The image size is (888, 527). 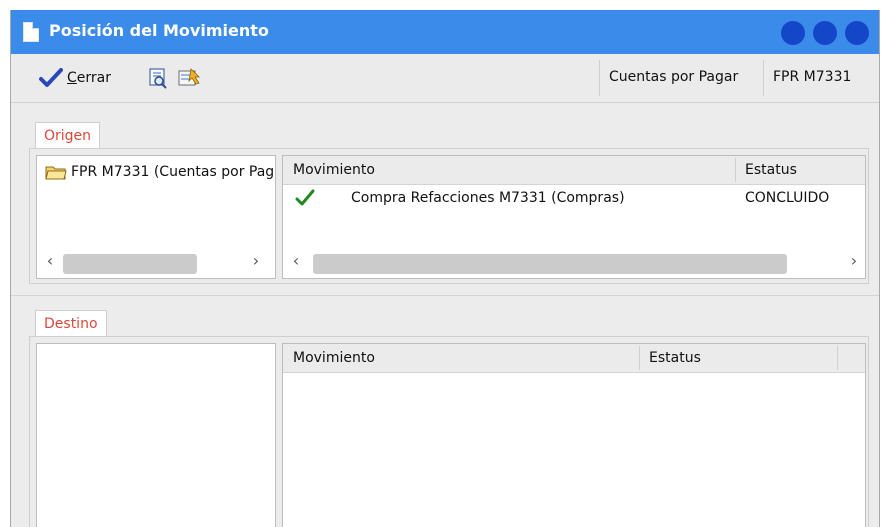 I want to click on origen-grid-hscrollbar: ‹ ›, so click(x=574, y=261).